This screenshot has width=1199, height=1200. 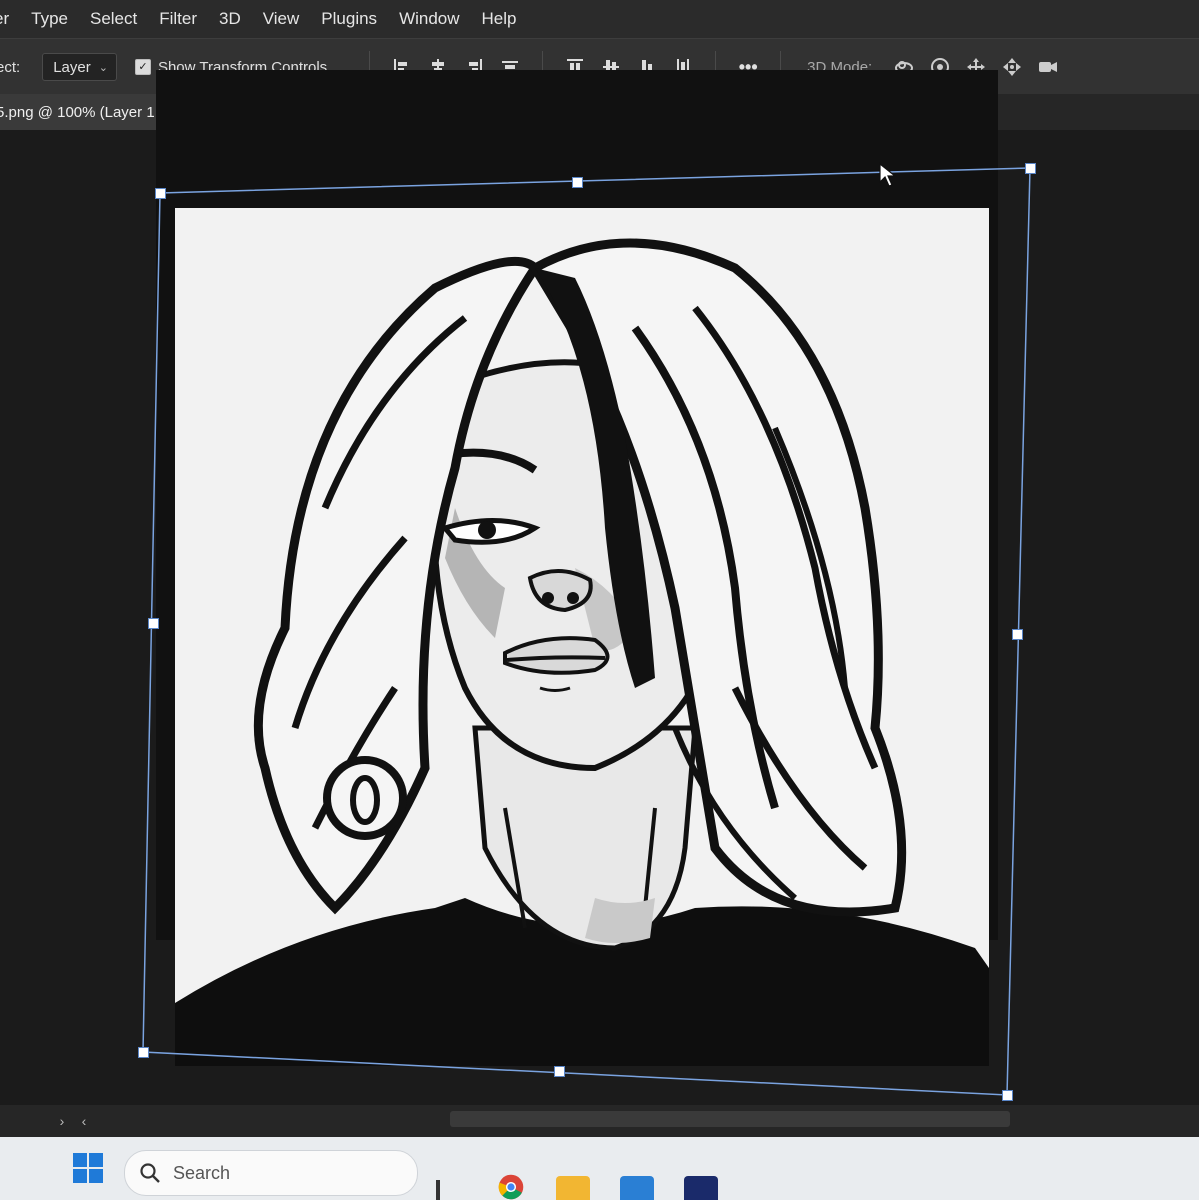 What do you see at coordinates (88, 1168) in the screenshot?
I see `windows-start-icon` at bounding box center [88, 1168].